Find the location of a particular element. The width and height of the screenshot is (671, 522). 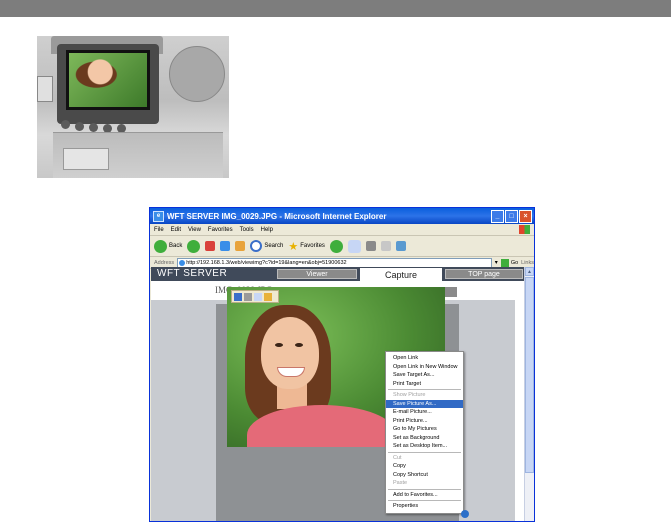

menu-help: Help is located at coordinates (267, 230).